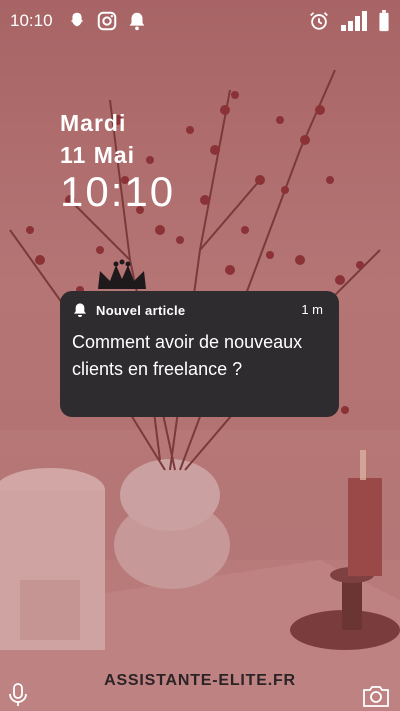  What do you see at coordinates (122, 274) in the screenshot?
I see `crown-icon` at bounding box center [122, 274].